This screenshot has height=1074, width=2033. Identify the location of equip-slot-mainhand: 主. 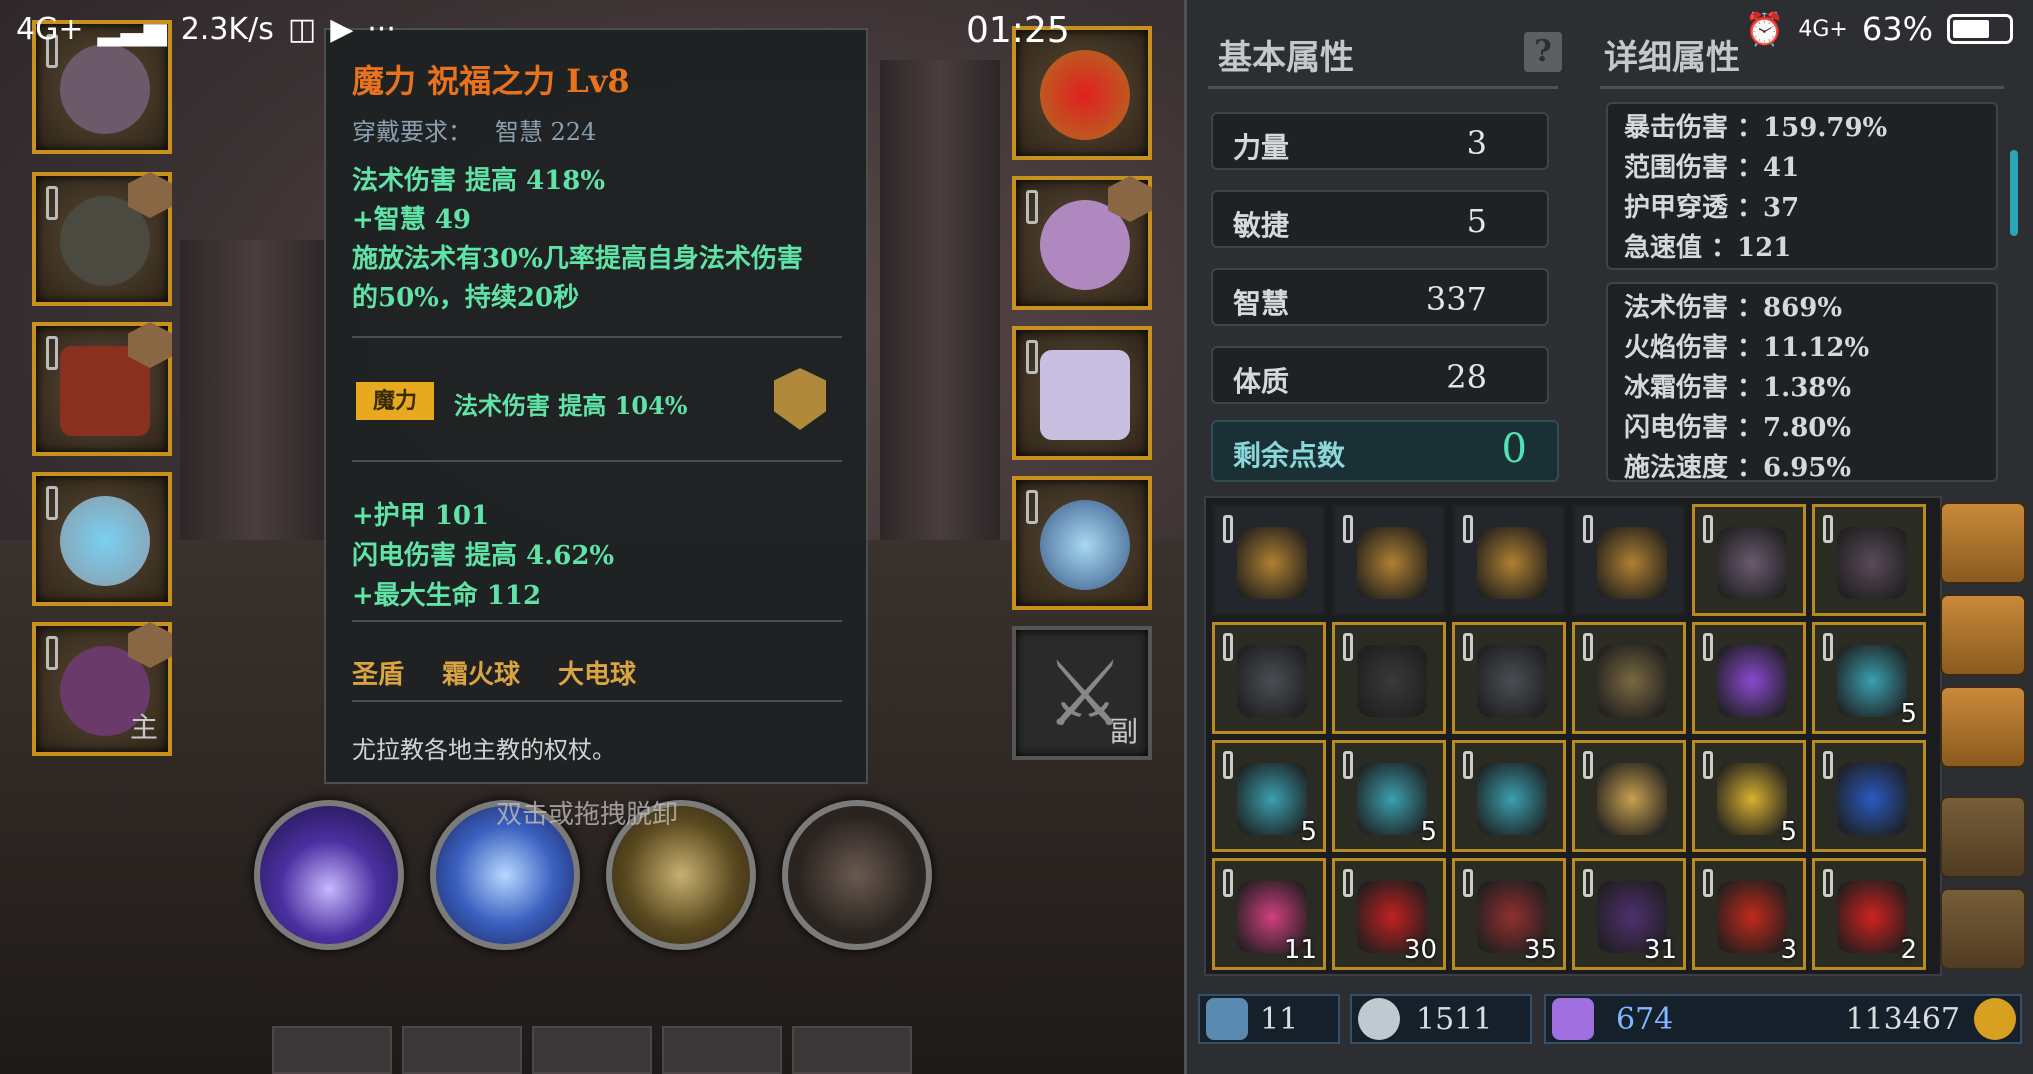
(102, 689).